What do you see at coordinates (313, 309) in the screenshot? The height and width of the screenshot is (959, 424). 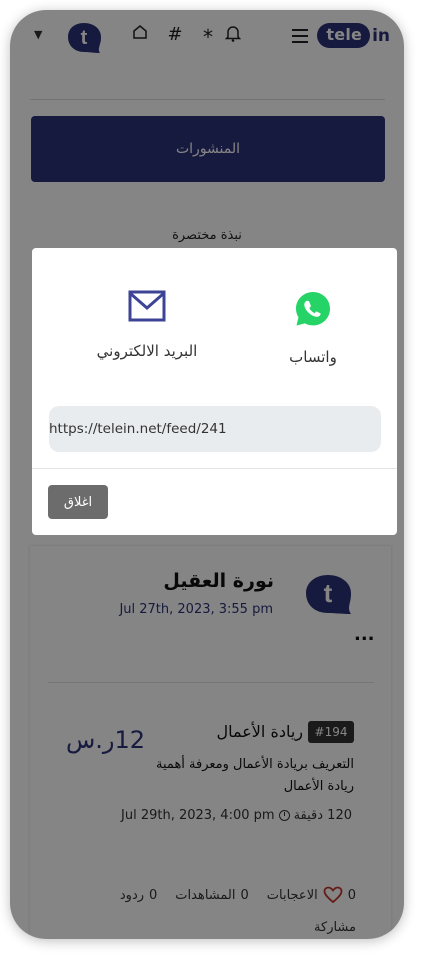 I see `whatsapp-icon` at bounding box center [313, 309].